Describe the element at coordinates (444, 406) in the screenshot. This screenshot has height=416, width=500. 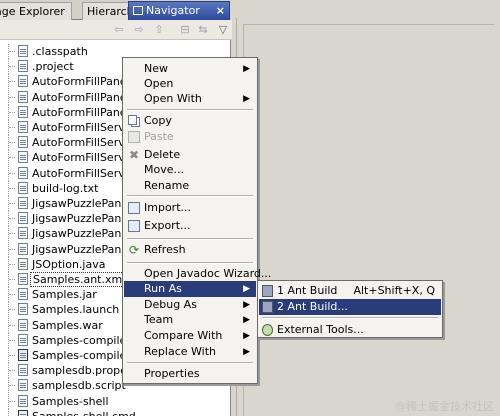
I see `watermark: @稀土掘金技术社区` at that location.